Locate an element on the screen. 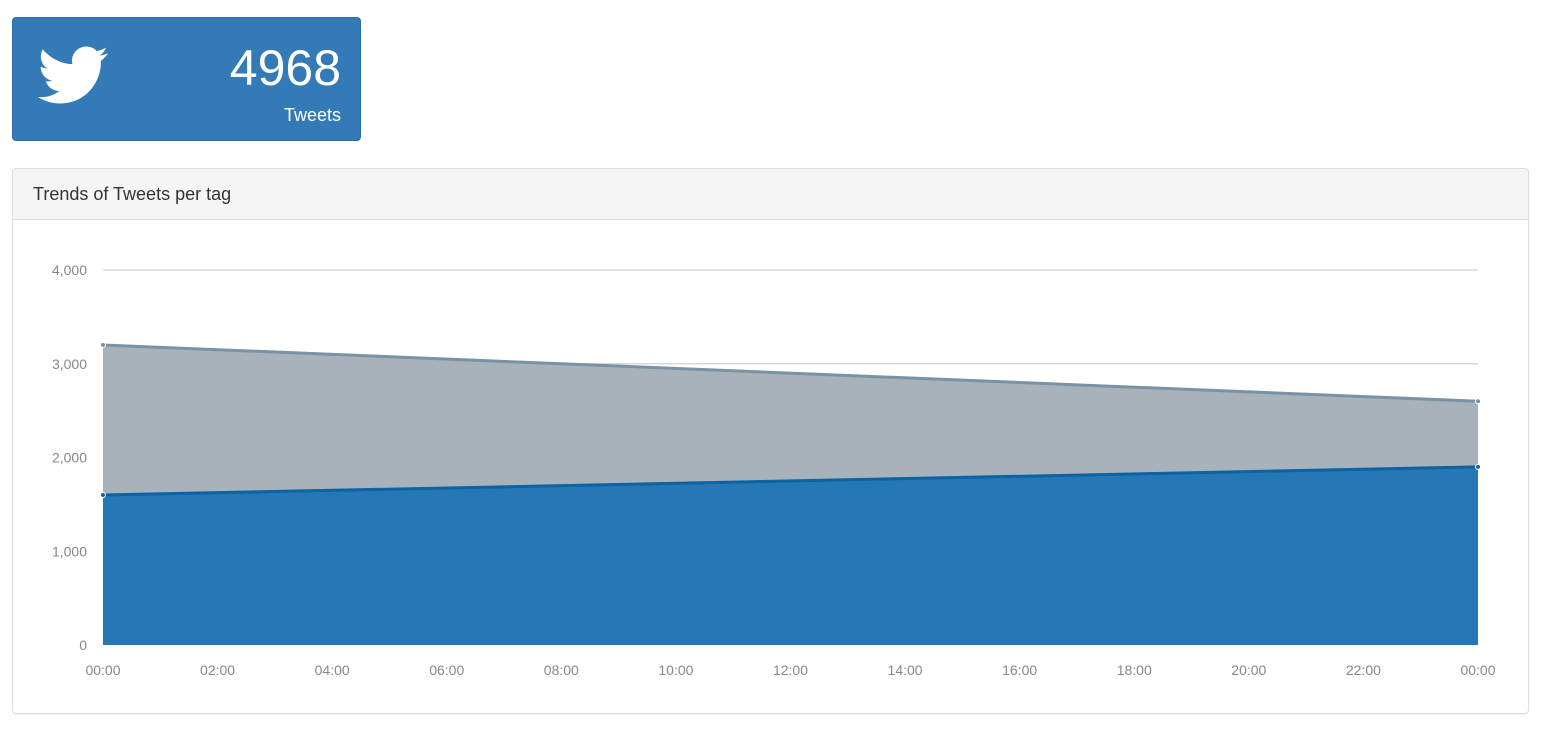 This screenshot has width=1548, height=731. x-tick-label: 08:00 is located at coordinates (561, 670).